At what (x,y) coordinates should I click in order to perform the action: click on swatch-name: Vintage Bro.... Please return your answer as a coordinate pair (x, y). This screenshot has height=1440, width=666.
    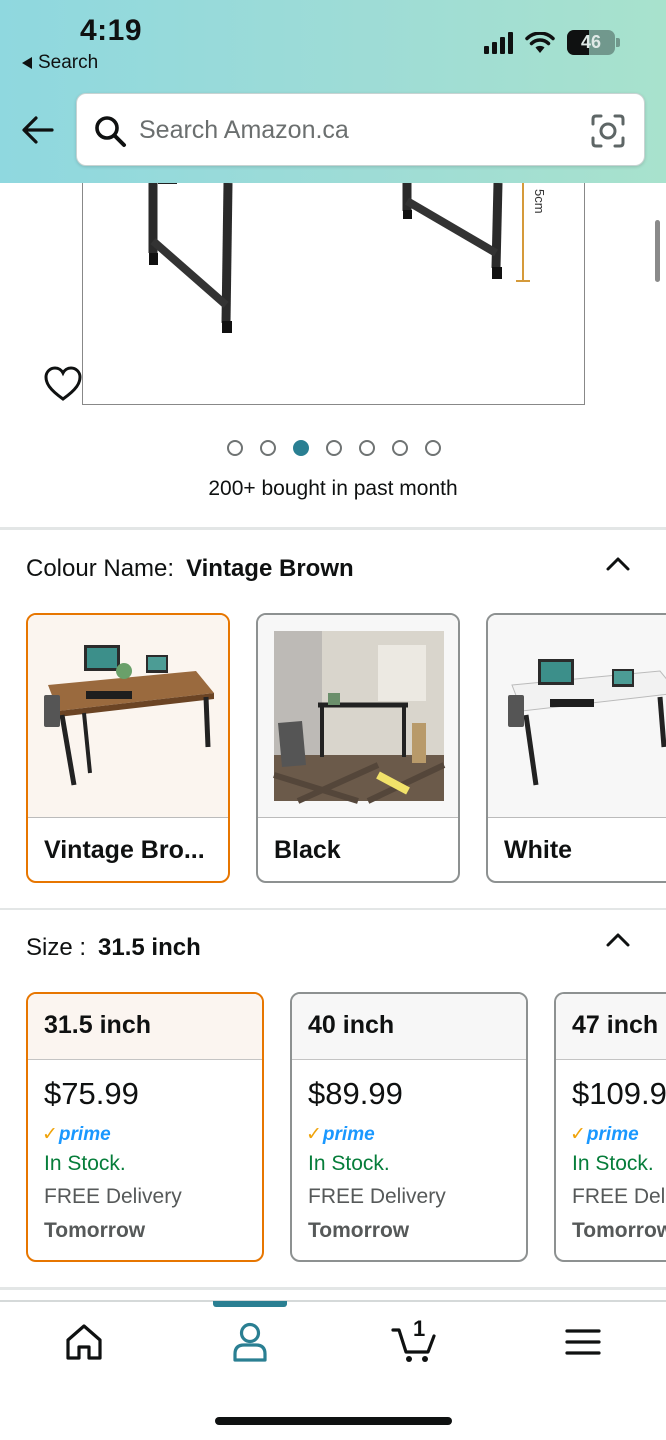
    Looking at the image, I should click on (128, 849).